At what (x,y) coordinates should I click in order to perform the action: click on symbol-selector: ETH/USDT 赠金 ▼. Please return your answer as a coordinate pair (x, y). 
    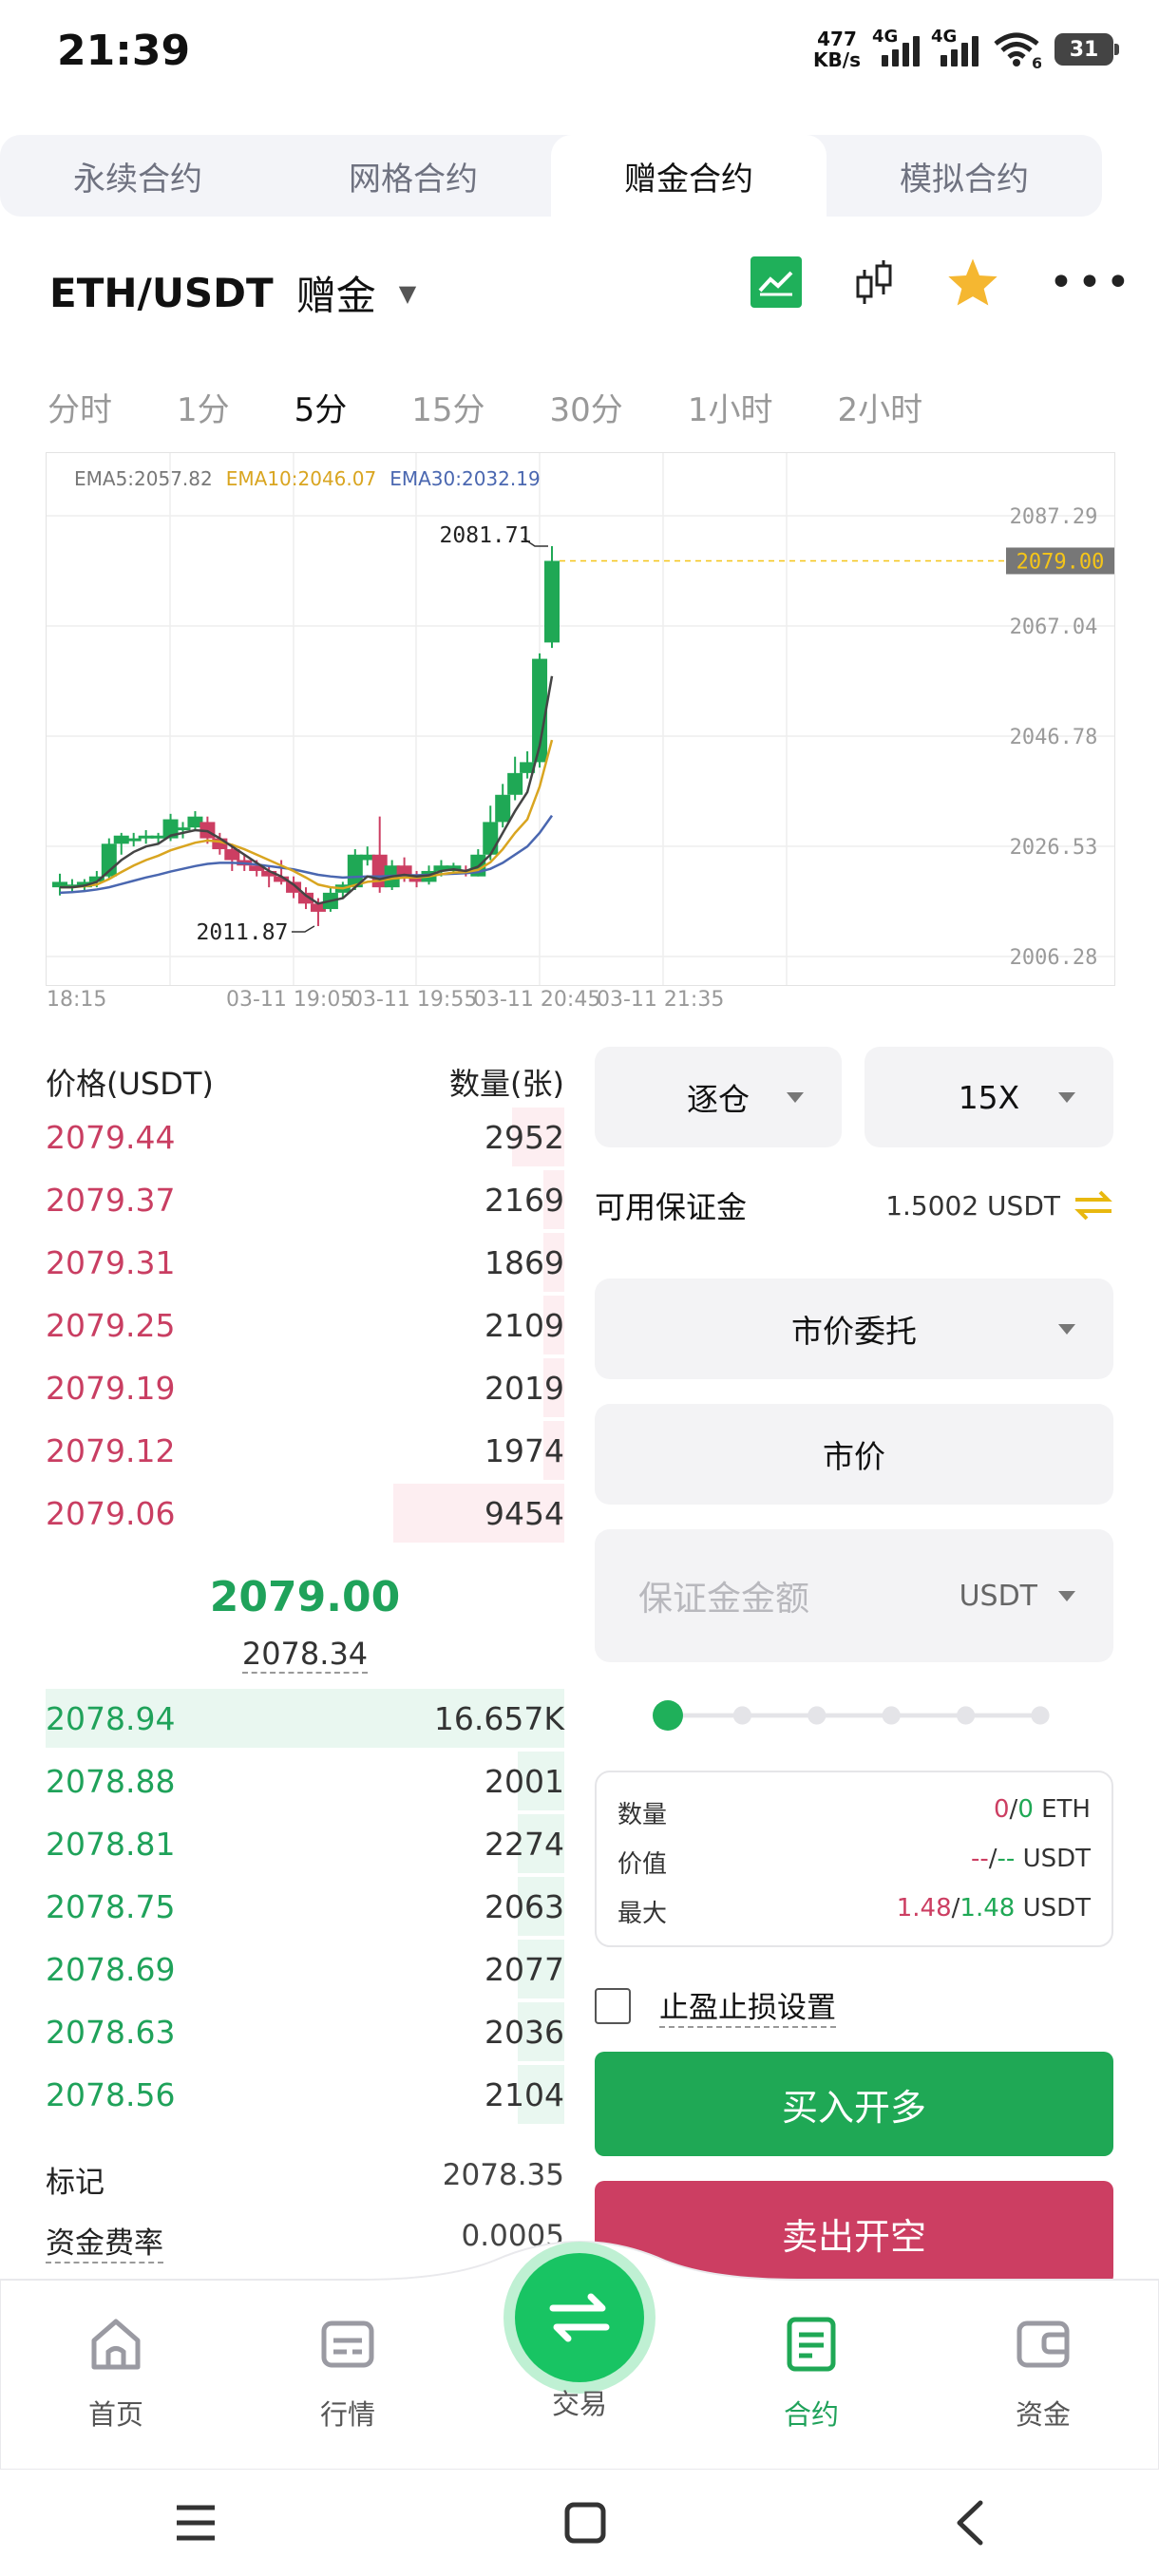
    Looking at the image, I should click on (232, 293).